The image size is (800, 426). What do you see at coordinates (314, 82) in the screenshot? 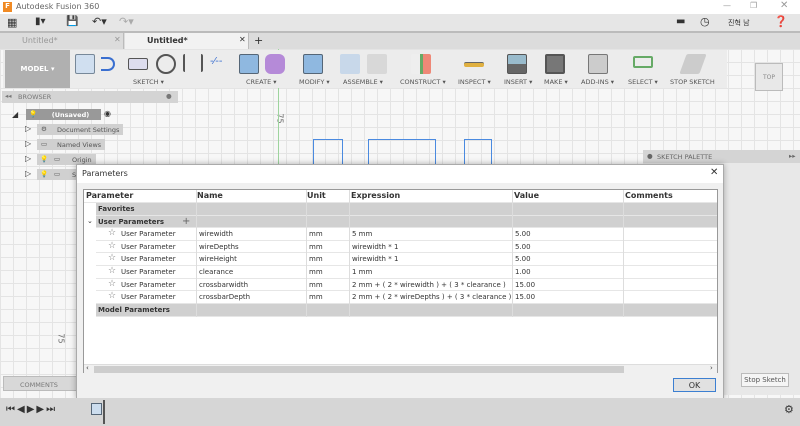
I see `modify-menu: MODIFY ▾` at bounding box center [314, 82].